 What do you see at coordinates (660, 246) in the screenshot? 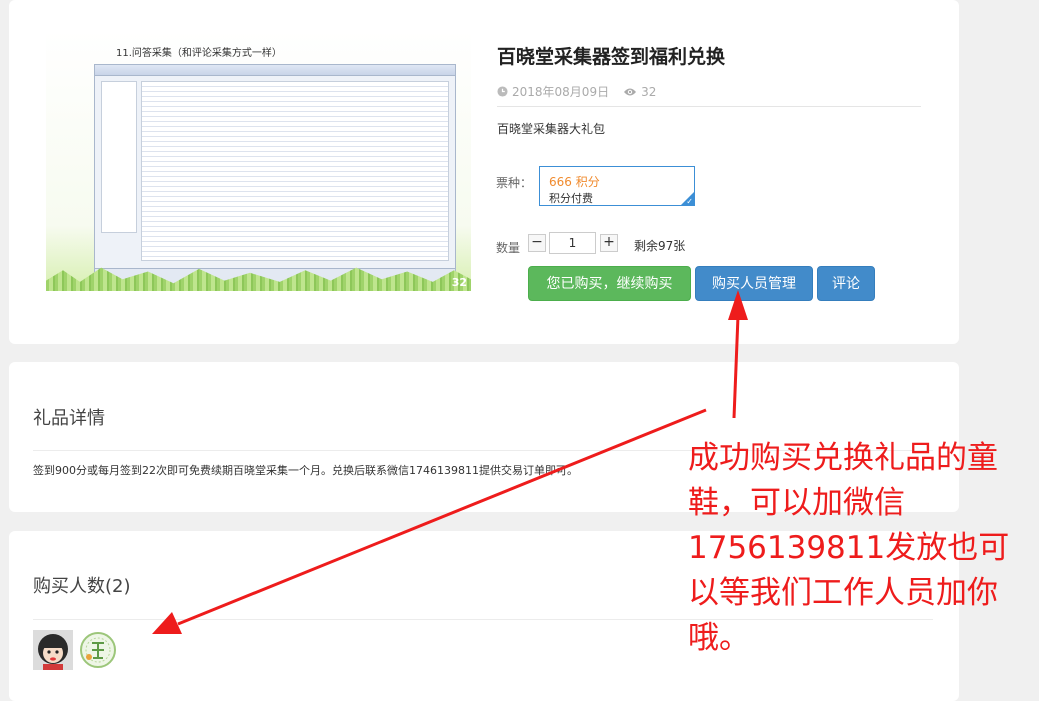
I see `stock-remaining: 剩余97张` at bounding box center [660, 246].